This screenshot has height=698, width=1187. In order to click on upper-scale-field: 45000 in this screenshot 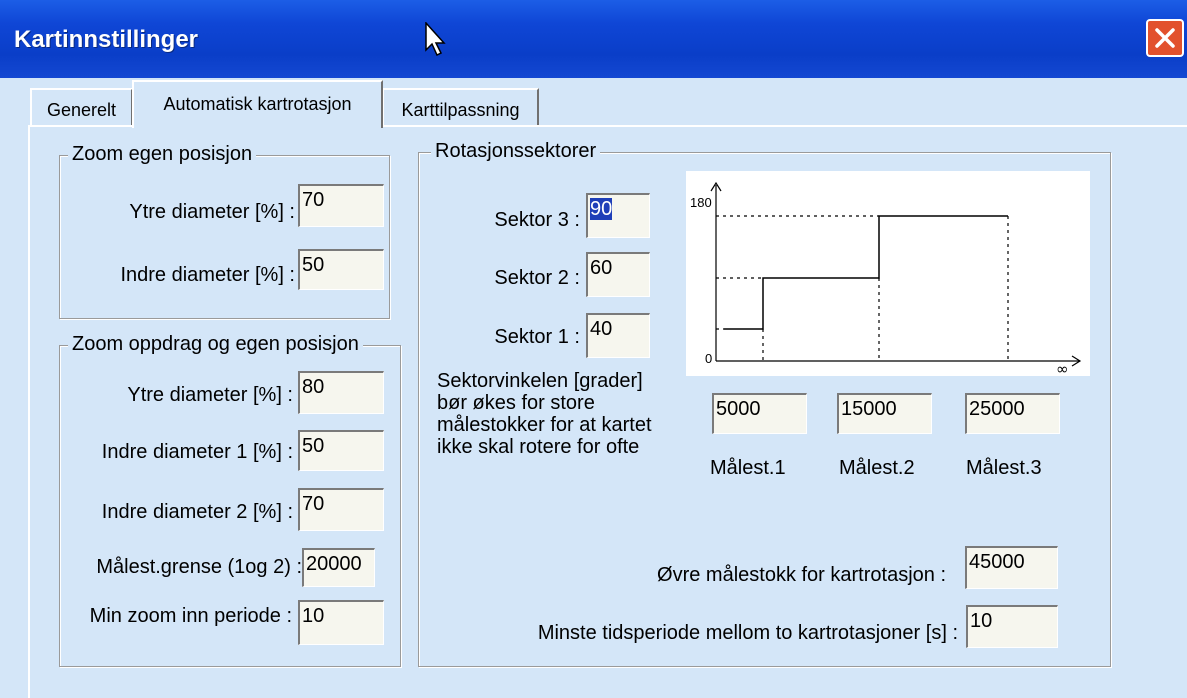, I will do `click(1011, 567)`.